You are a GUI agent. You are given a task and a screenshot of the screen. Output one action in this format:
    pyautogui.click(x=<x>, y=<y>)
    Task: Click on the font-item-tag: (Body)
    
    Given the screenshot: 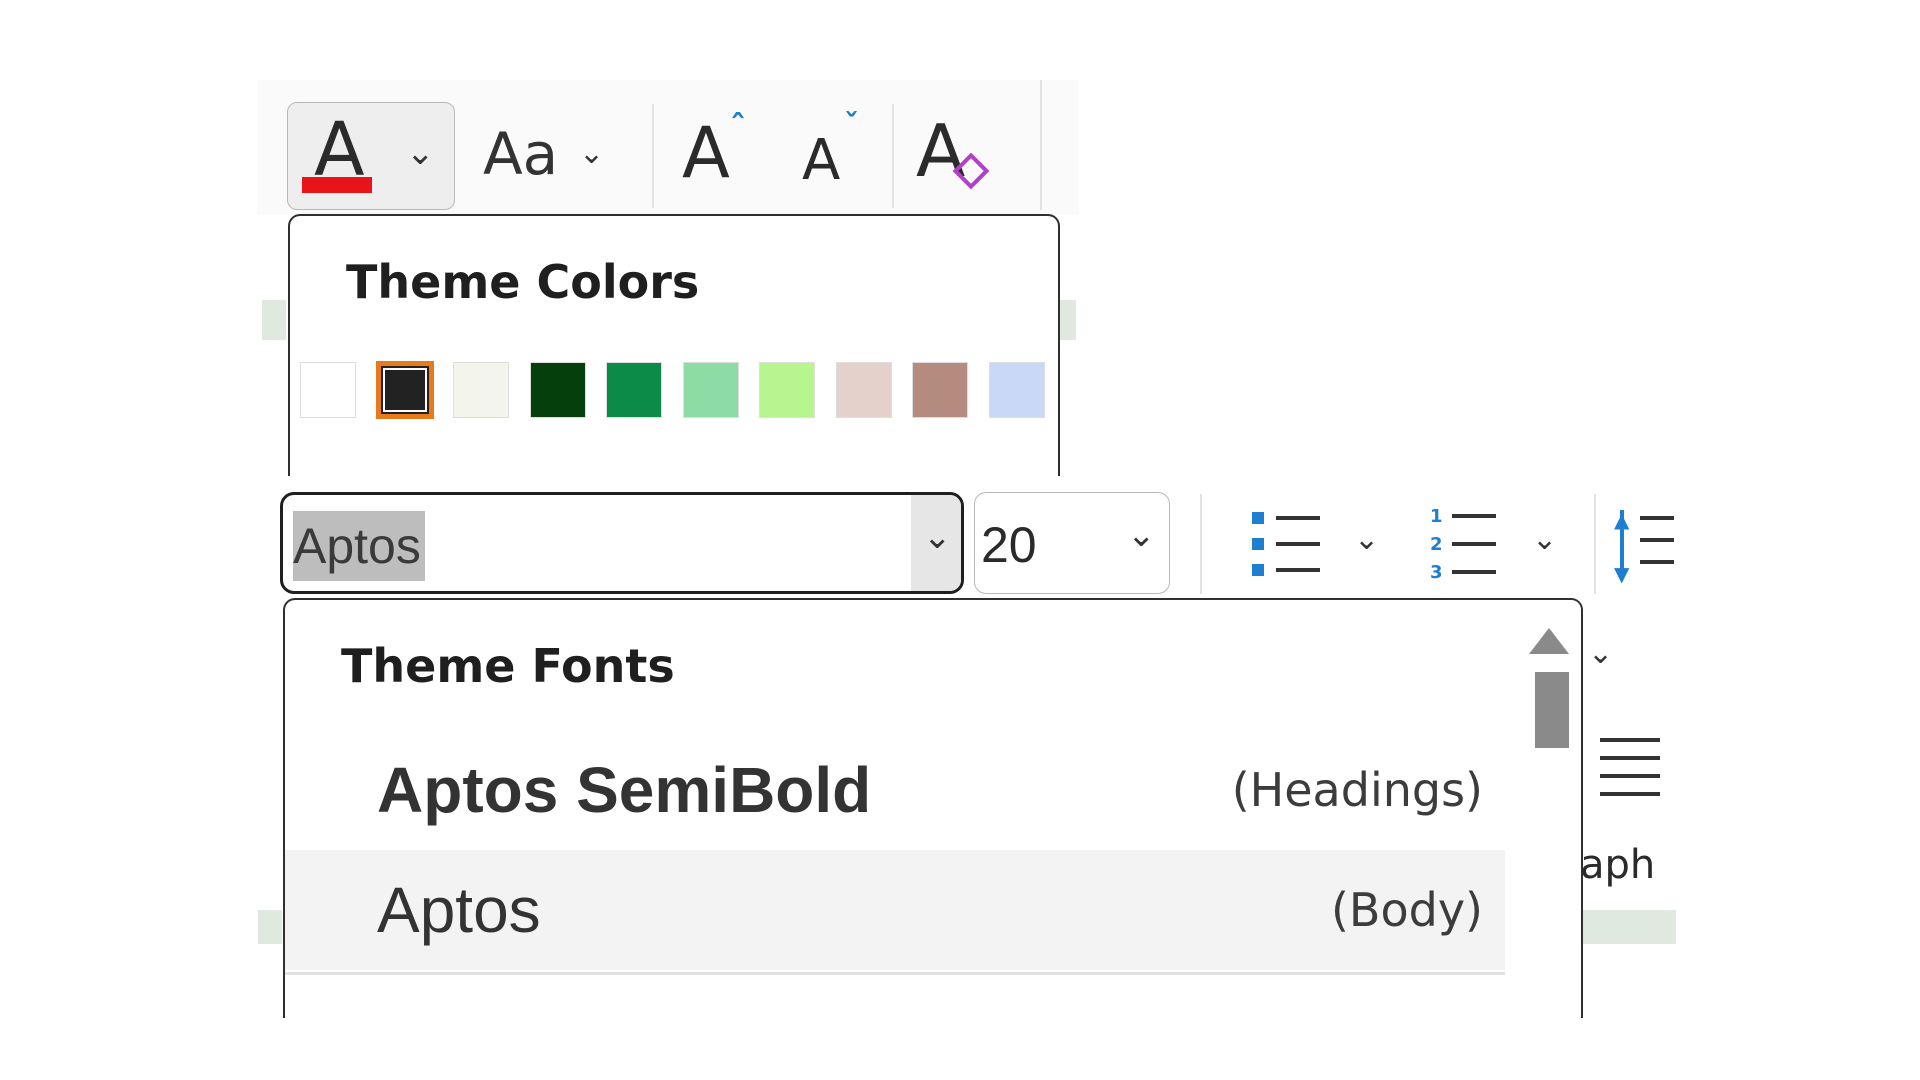 What is the action you would take?
    pyautogui.click(x=1406, y=910)
    